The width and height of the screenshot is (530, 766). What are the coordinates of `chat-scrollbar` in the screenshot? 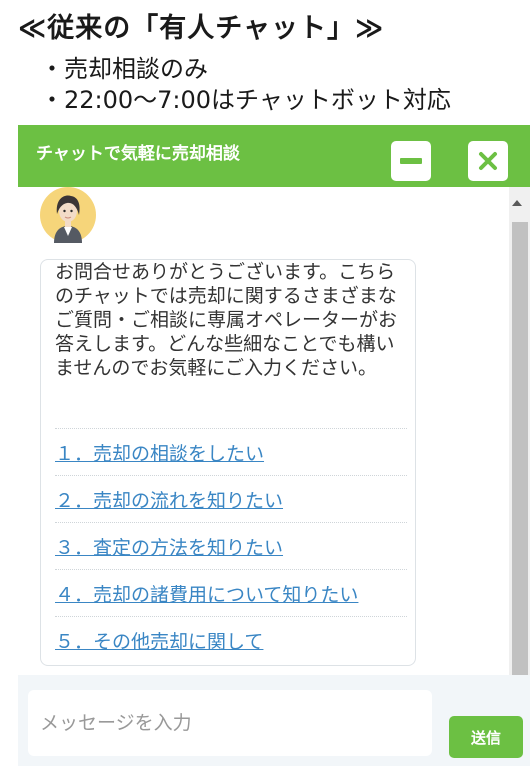 It's located at (519, 431).